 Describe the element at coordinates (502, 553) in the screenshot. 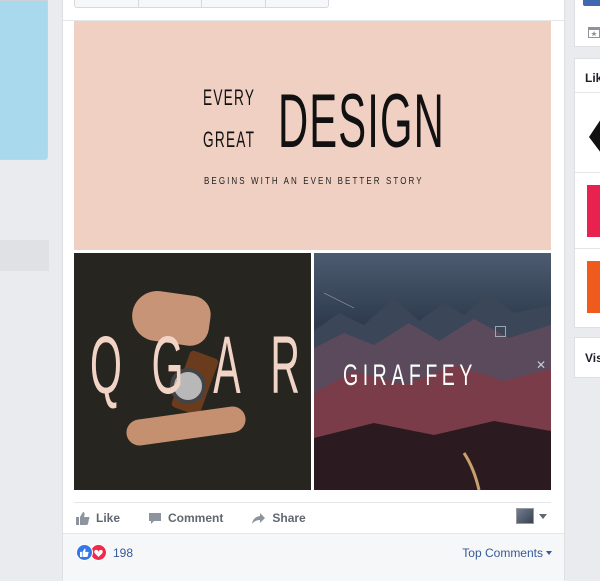

I see `top-comments-label: Top Comments` at that location.